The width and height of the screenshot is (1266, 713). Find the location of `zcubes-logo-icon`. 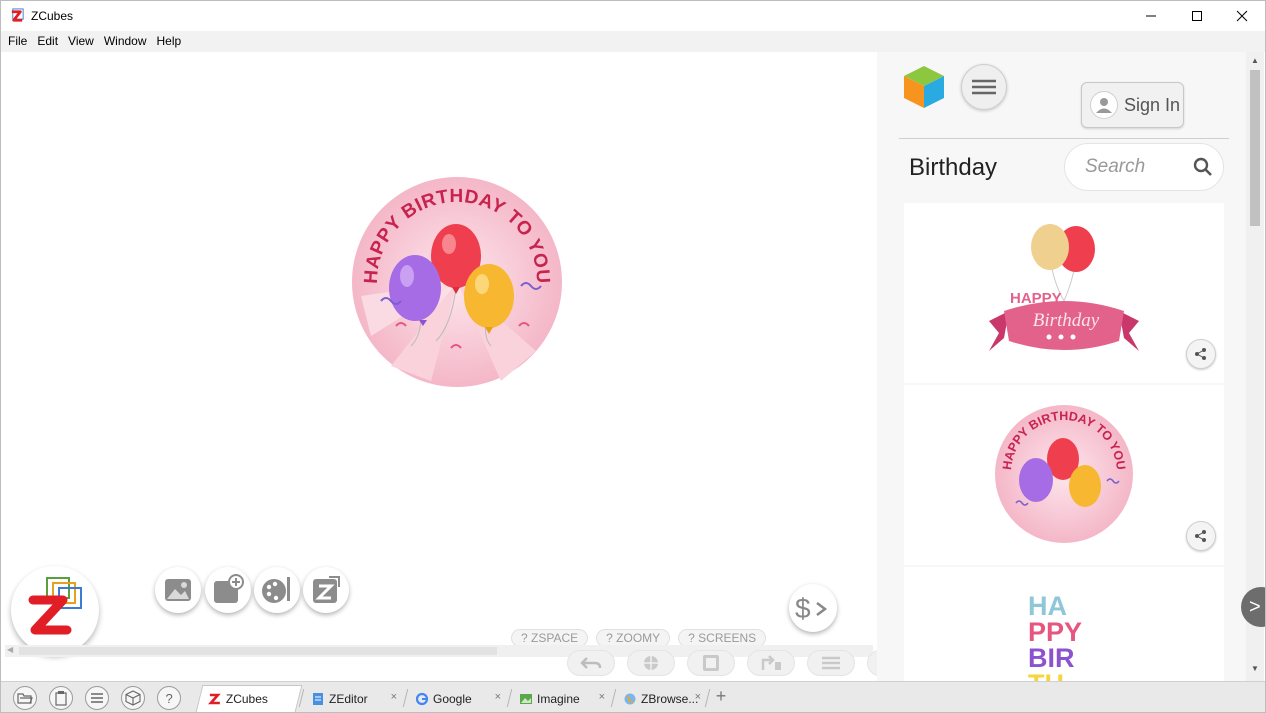

zcubes-logo-icon is located at coordinates (55, 606).